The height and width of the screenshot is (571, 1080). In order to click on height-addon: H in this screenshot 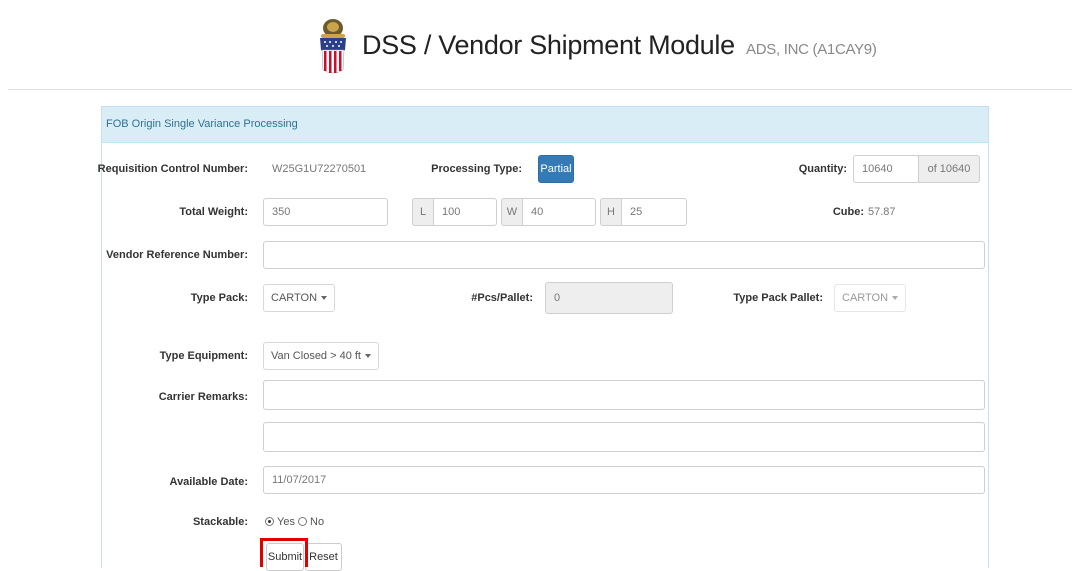, I will do `click(611, 212)`.